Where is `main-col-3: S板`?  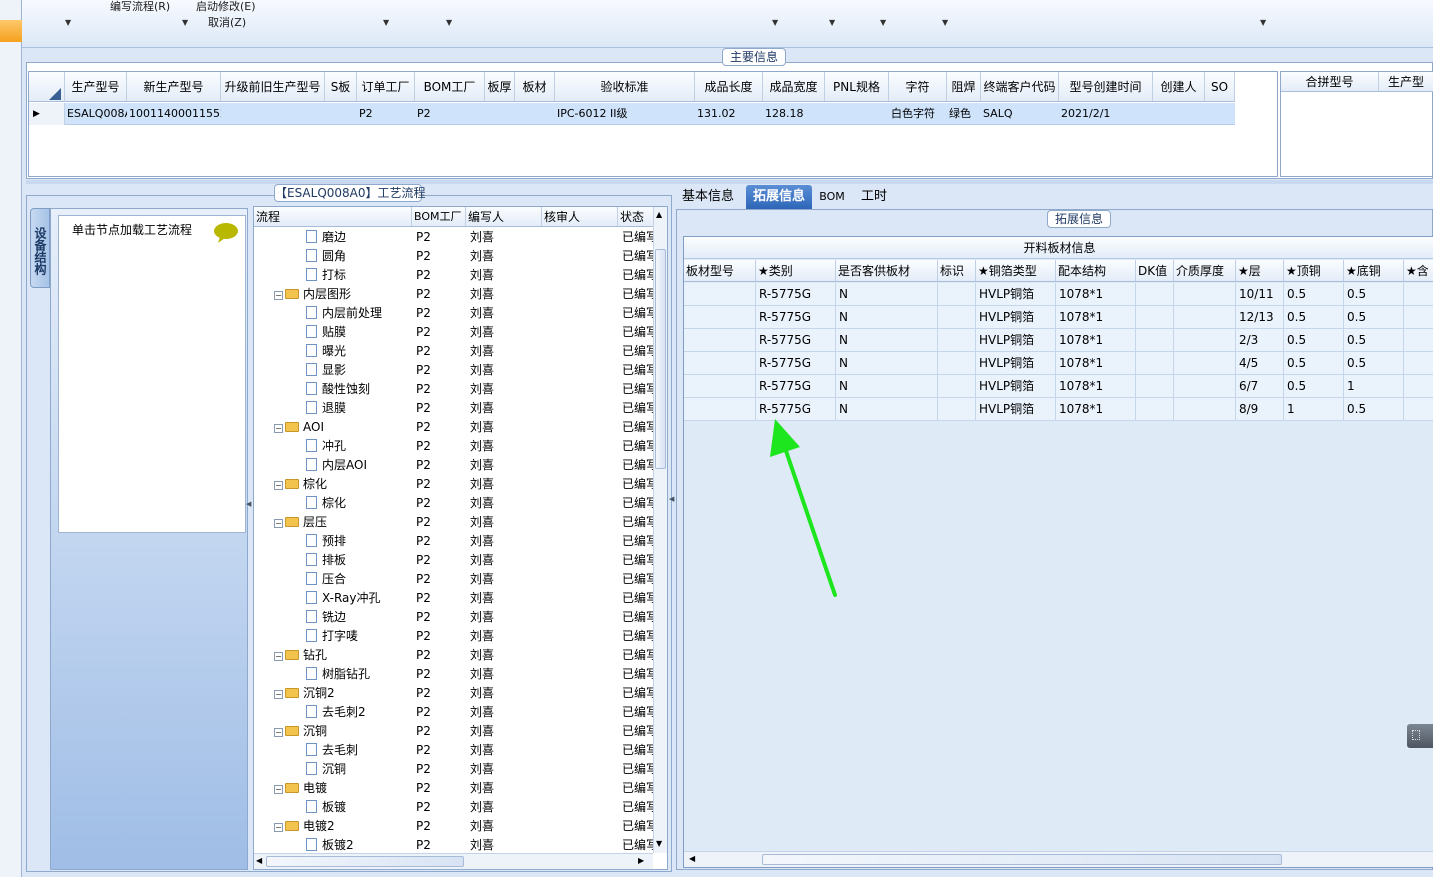
main-col-3: S板 is located at coordinates (341, 86).